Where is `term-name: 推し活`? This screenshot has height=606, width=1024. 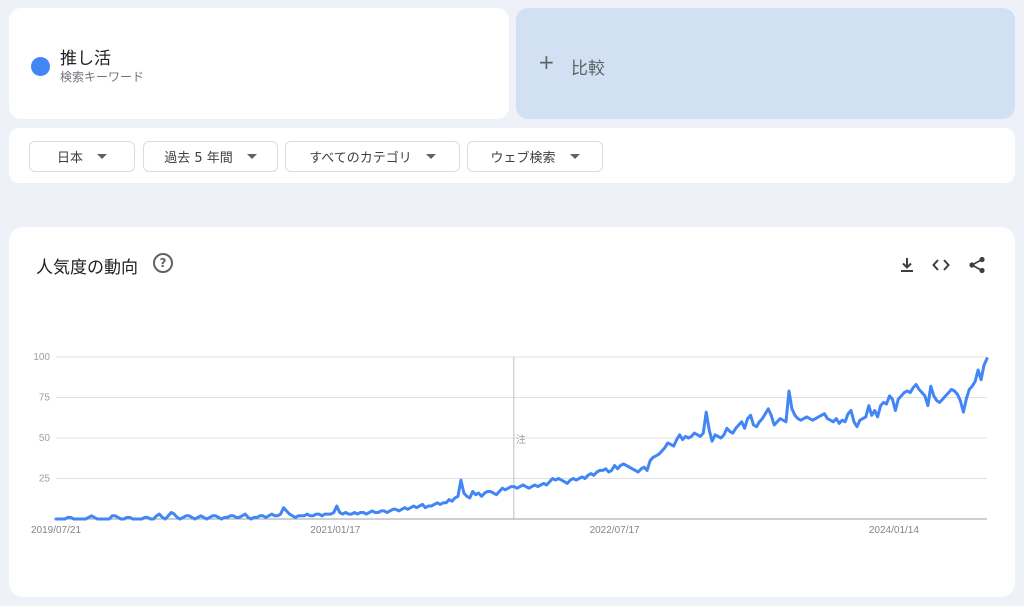
term-name: 推し活 is located at coordinates (85, 59).